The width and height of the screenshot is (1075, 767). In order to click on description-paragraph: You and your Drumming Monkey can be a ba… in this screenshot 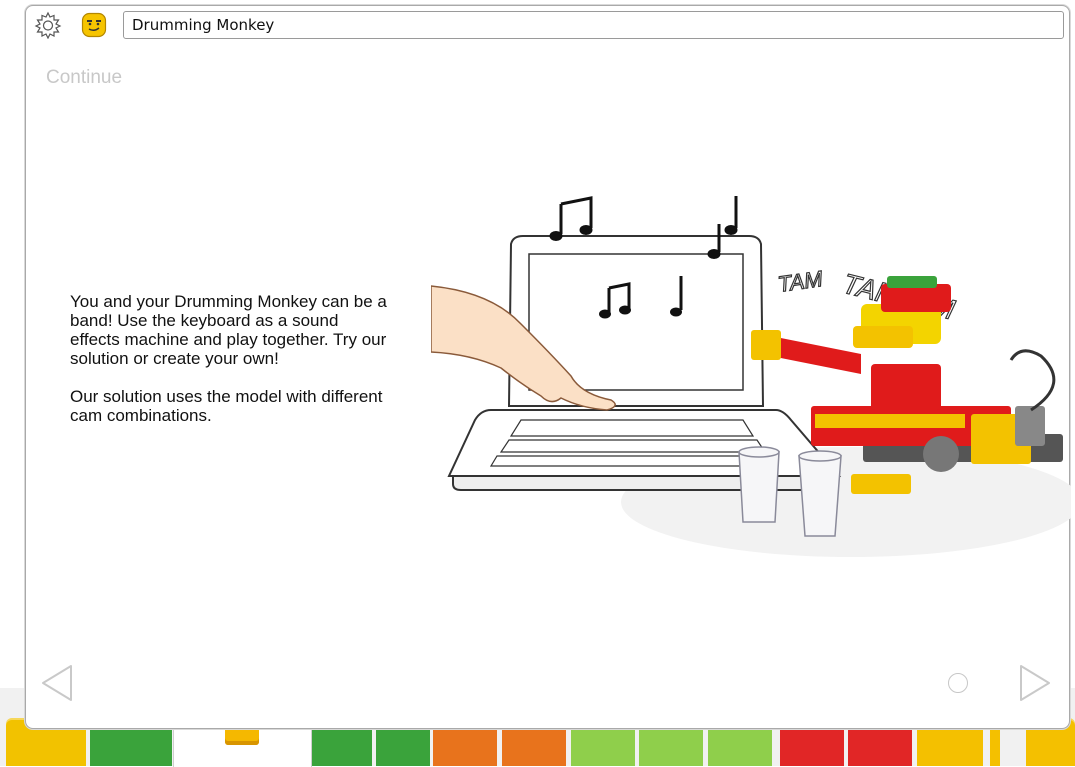, I will do `click(228, 330)`.